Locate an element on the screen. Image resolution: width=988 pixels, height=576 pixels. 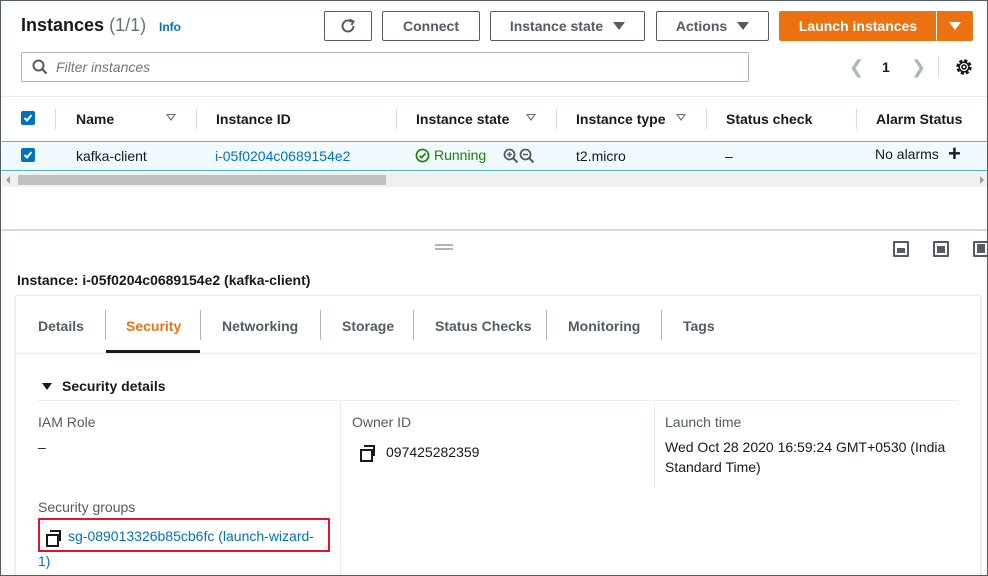
launch-instances-button: Launch instances is located at coordinates (858, 26).